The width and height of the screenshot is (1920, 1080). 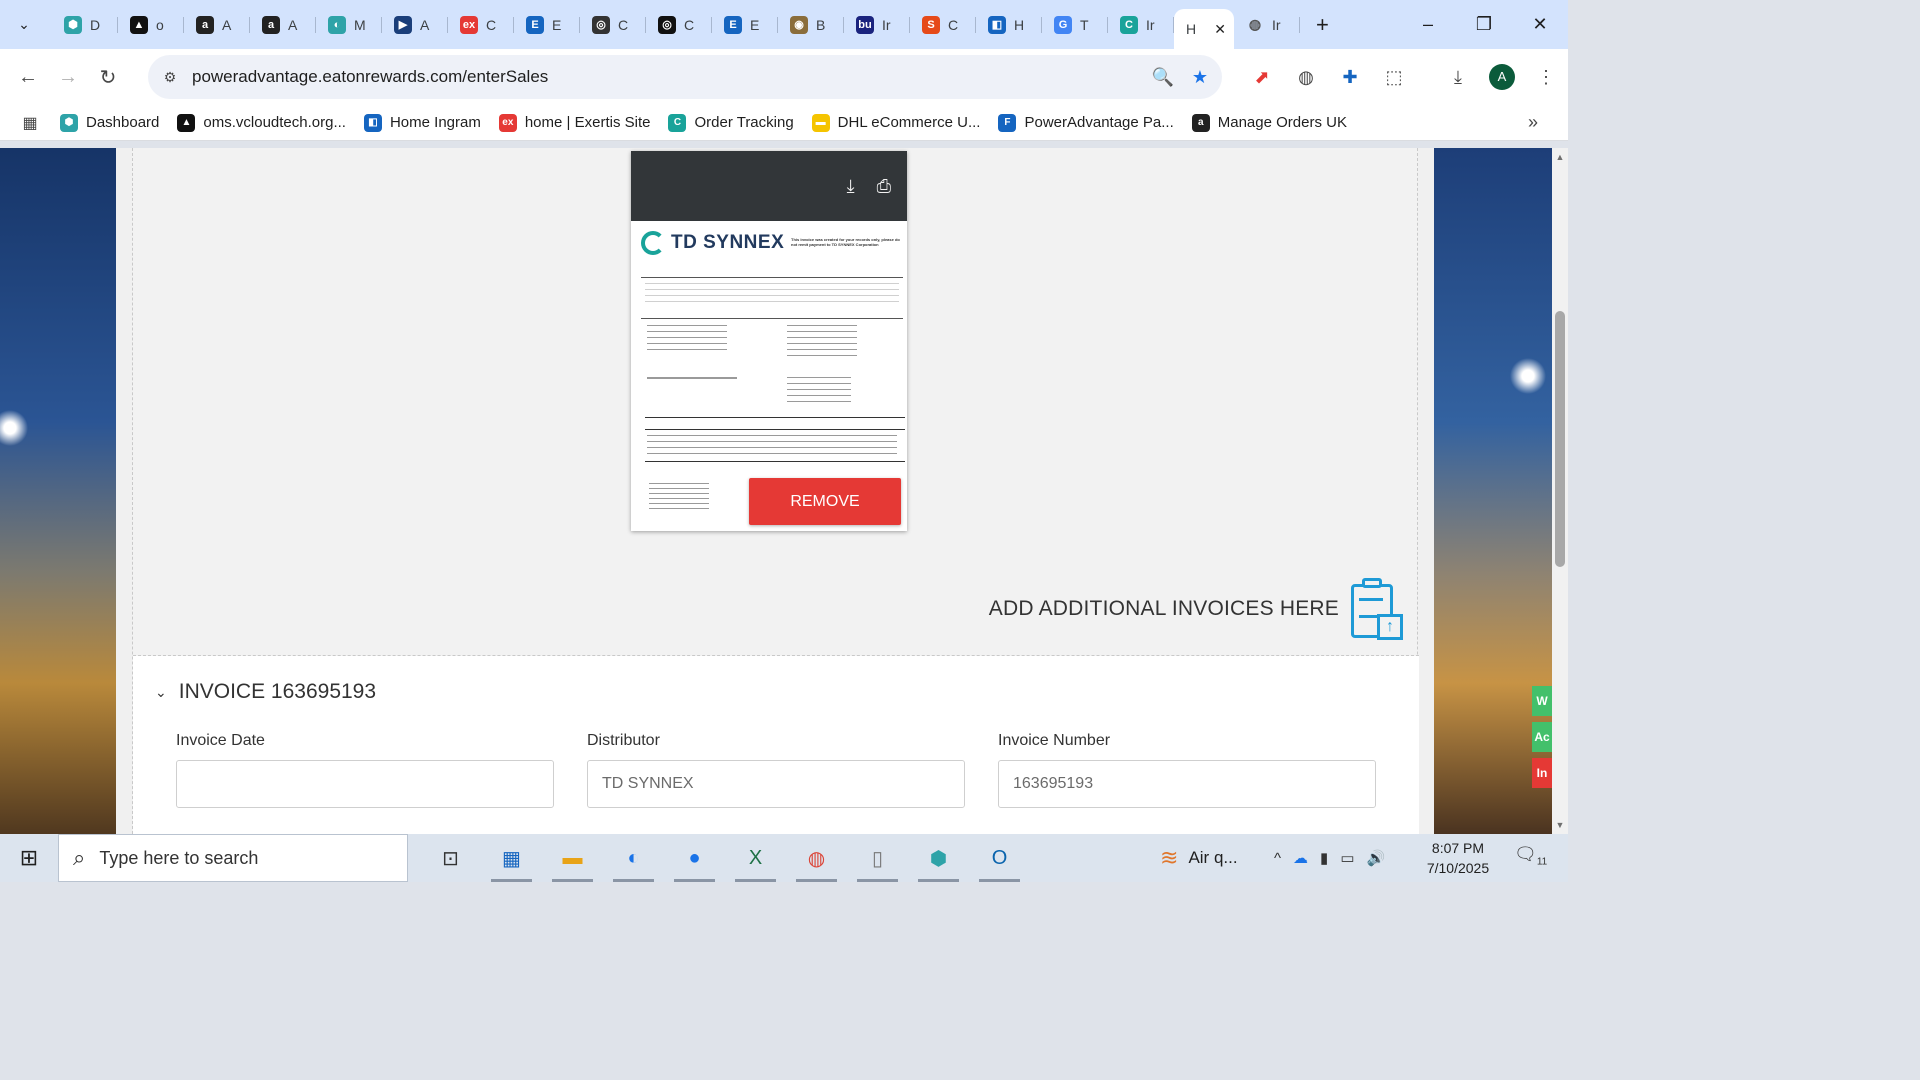 I want to click on close-window-button: ✕, so click(x=1540, y=24).